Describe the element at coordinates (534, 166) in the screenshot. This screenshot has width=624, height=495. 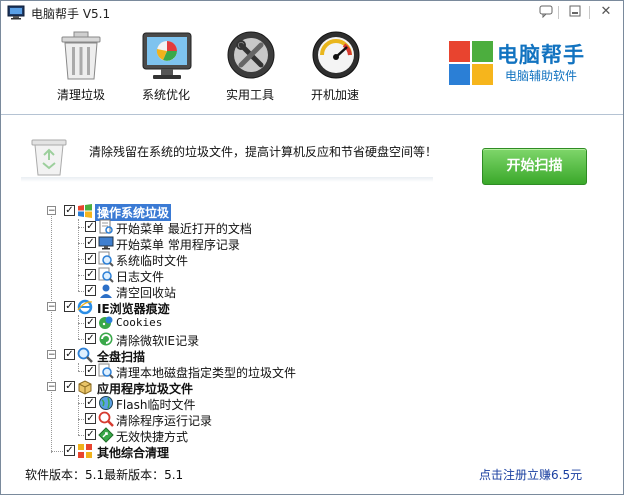
I see `start-scan-button: 开始扫描` at that location.